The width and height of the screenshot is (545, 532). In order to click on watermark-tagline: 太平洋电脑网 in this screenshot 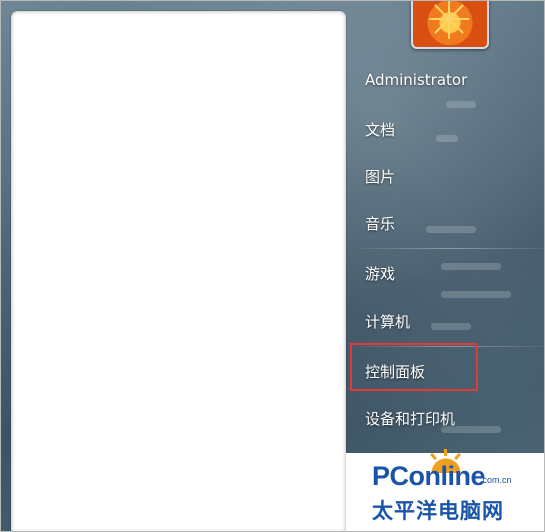, I will do `click(438, 511)`.